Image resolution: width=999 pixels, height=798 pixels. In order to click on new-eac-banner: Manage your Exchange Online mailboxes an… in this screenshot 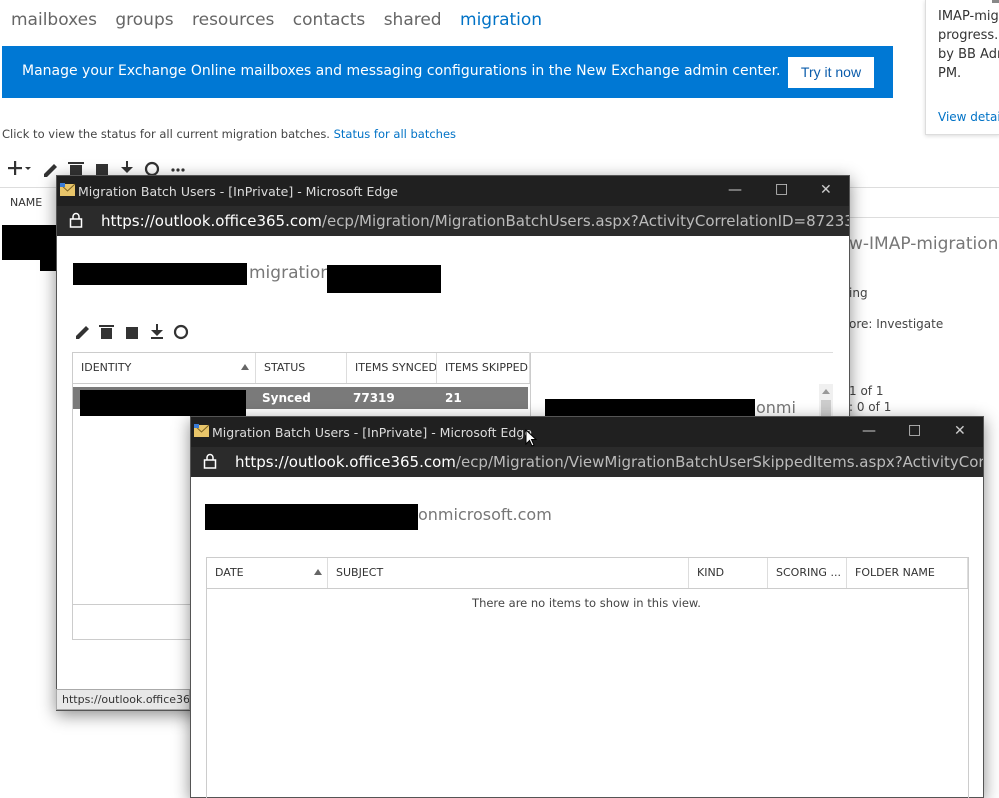, I will do `click(447, 72)`.